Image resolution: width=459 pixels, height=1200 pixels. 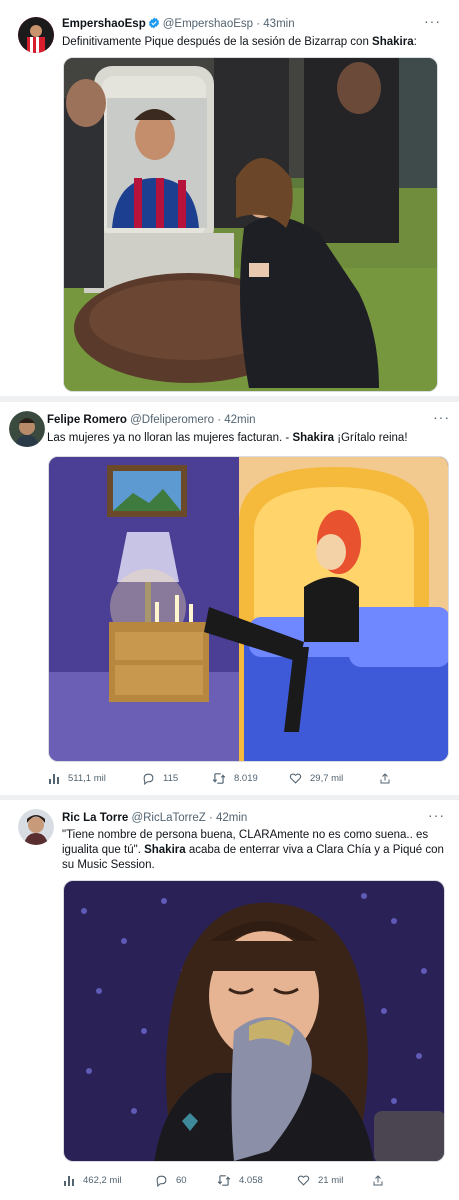 I want to click on retweet-button: 4.058, so click(x=257, y=1180).